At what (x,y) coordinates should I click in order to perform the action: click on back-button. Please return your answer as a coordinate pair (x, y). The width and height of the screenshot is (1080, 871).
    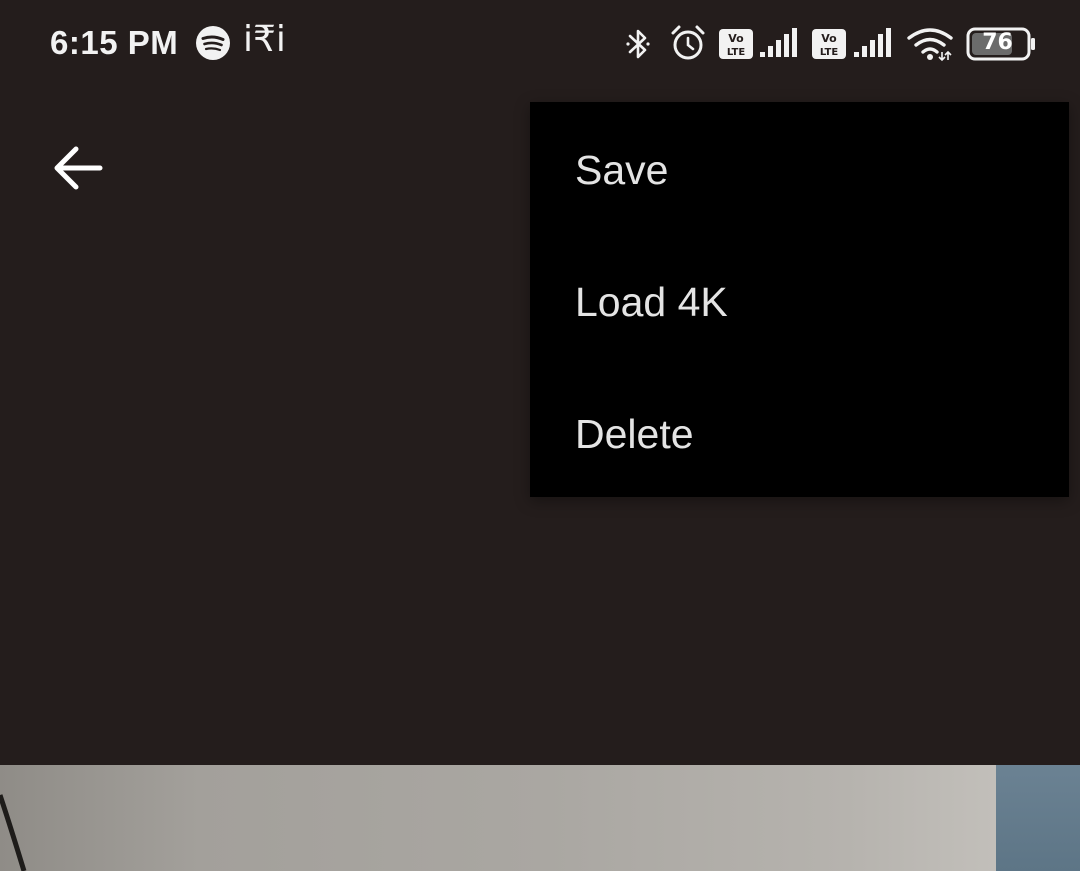
    Looking at the image, I should click on (78, 168).